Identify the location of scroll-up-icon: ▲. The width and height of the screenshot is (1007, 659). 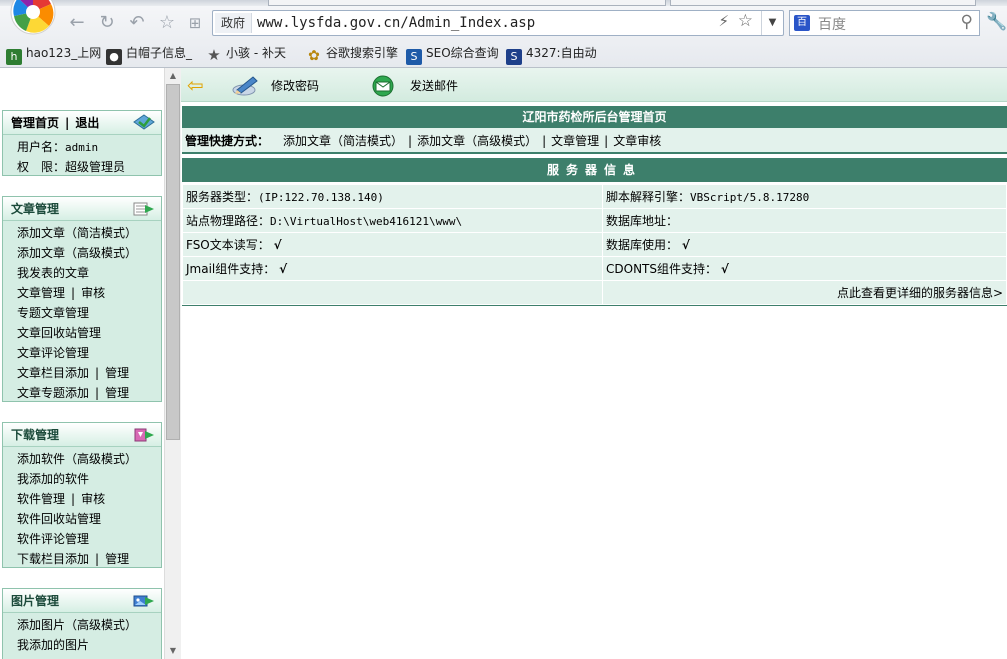
(173, 76).